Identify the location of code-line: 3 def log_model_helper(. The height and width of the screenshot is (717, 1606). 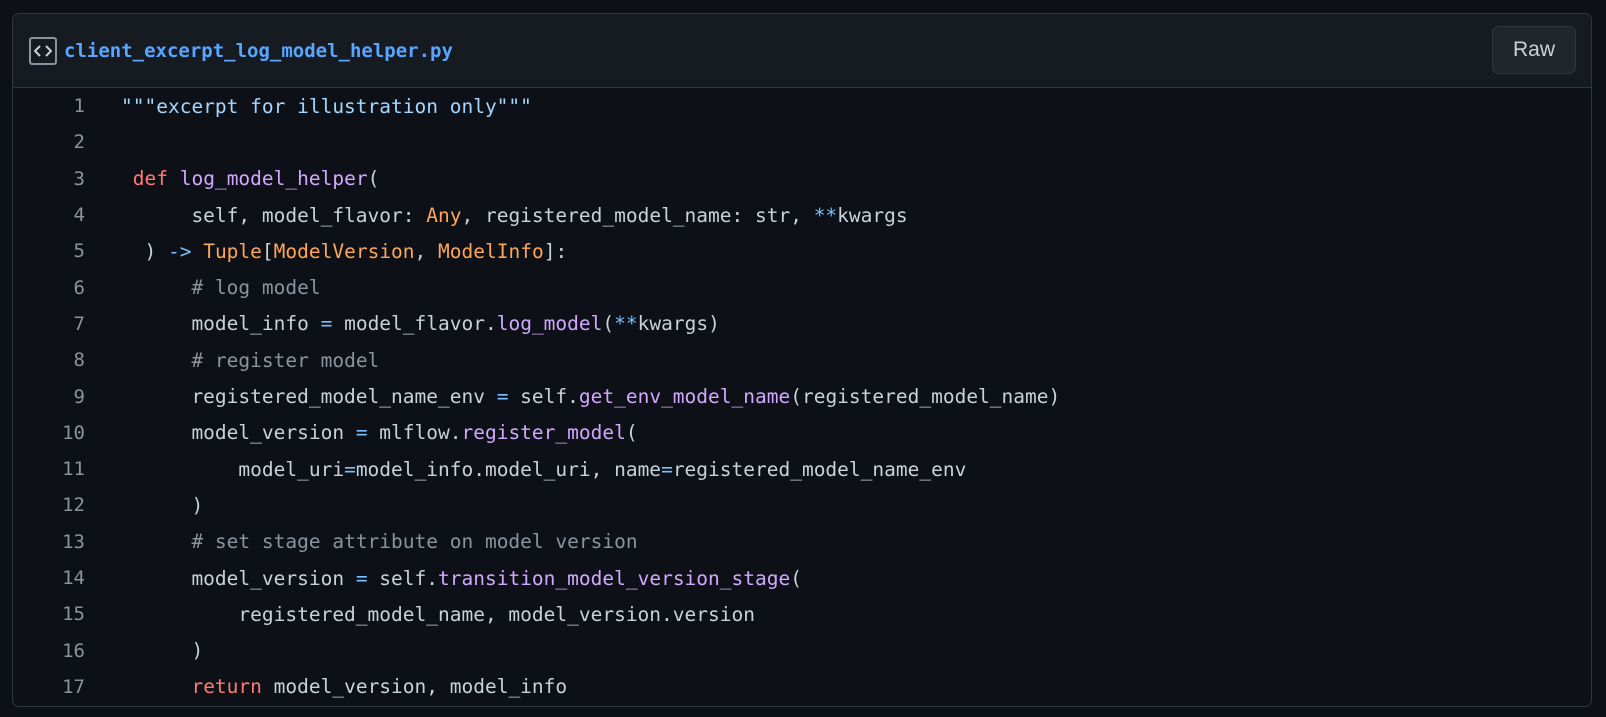
(802, 179).